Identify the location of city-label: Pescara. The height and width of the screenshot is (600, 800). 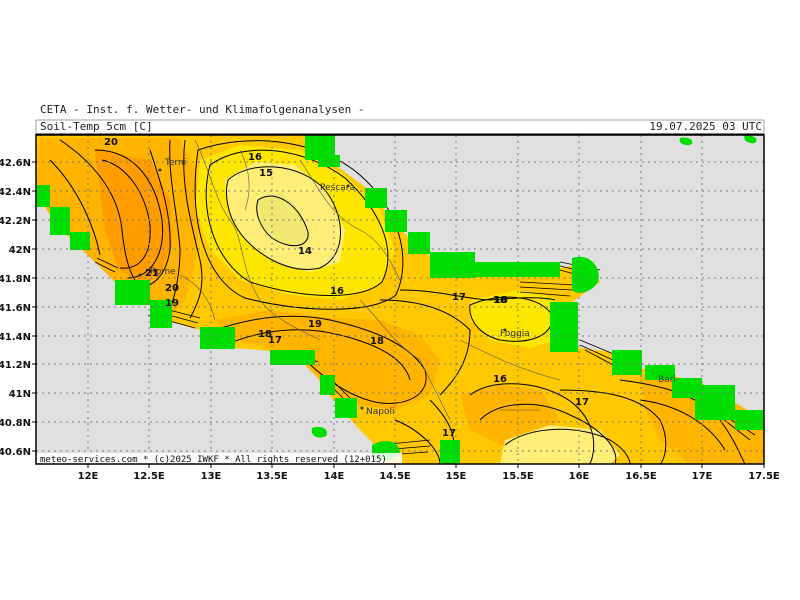
(337, 188).